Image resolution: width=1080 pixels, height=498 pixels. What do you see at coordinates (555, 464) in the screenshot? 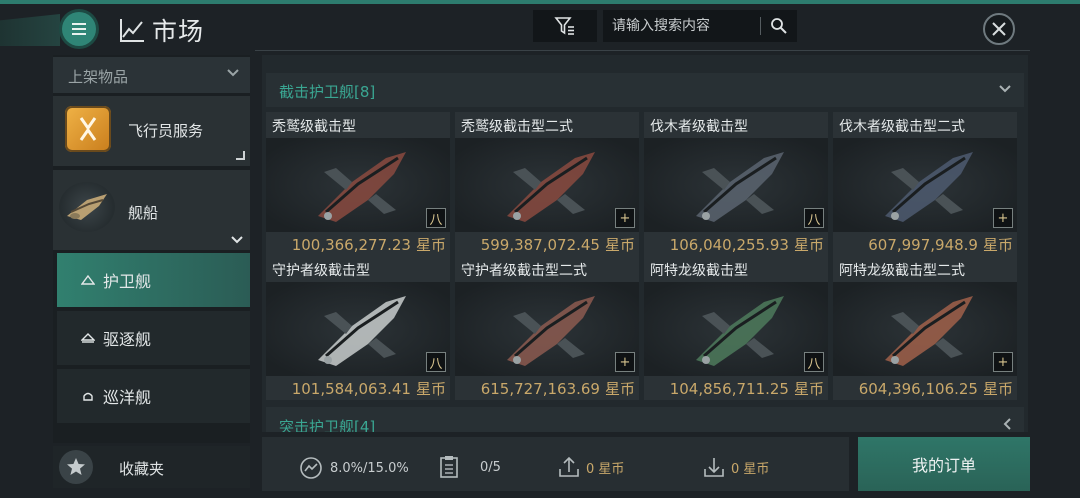
I see `order-summary-bar: 8.0%/15.0% 0/5 0 星币 0 星币` at bounding box center [555, 464].